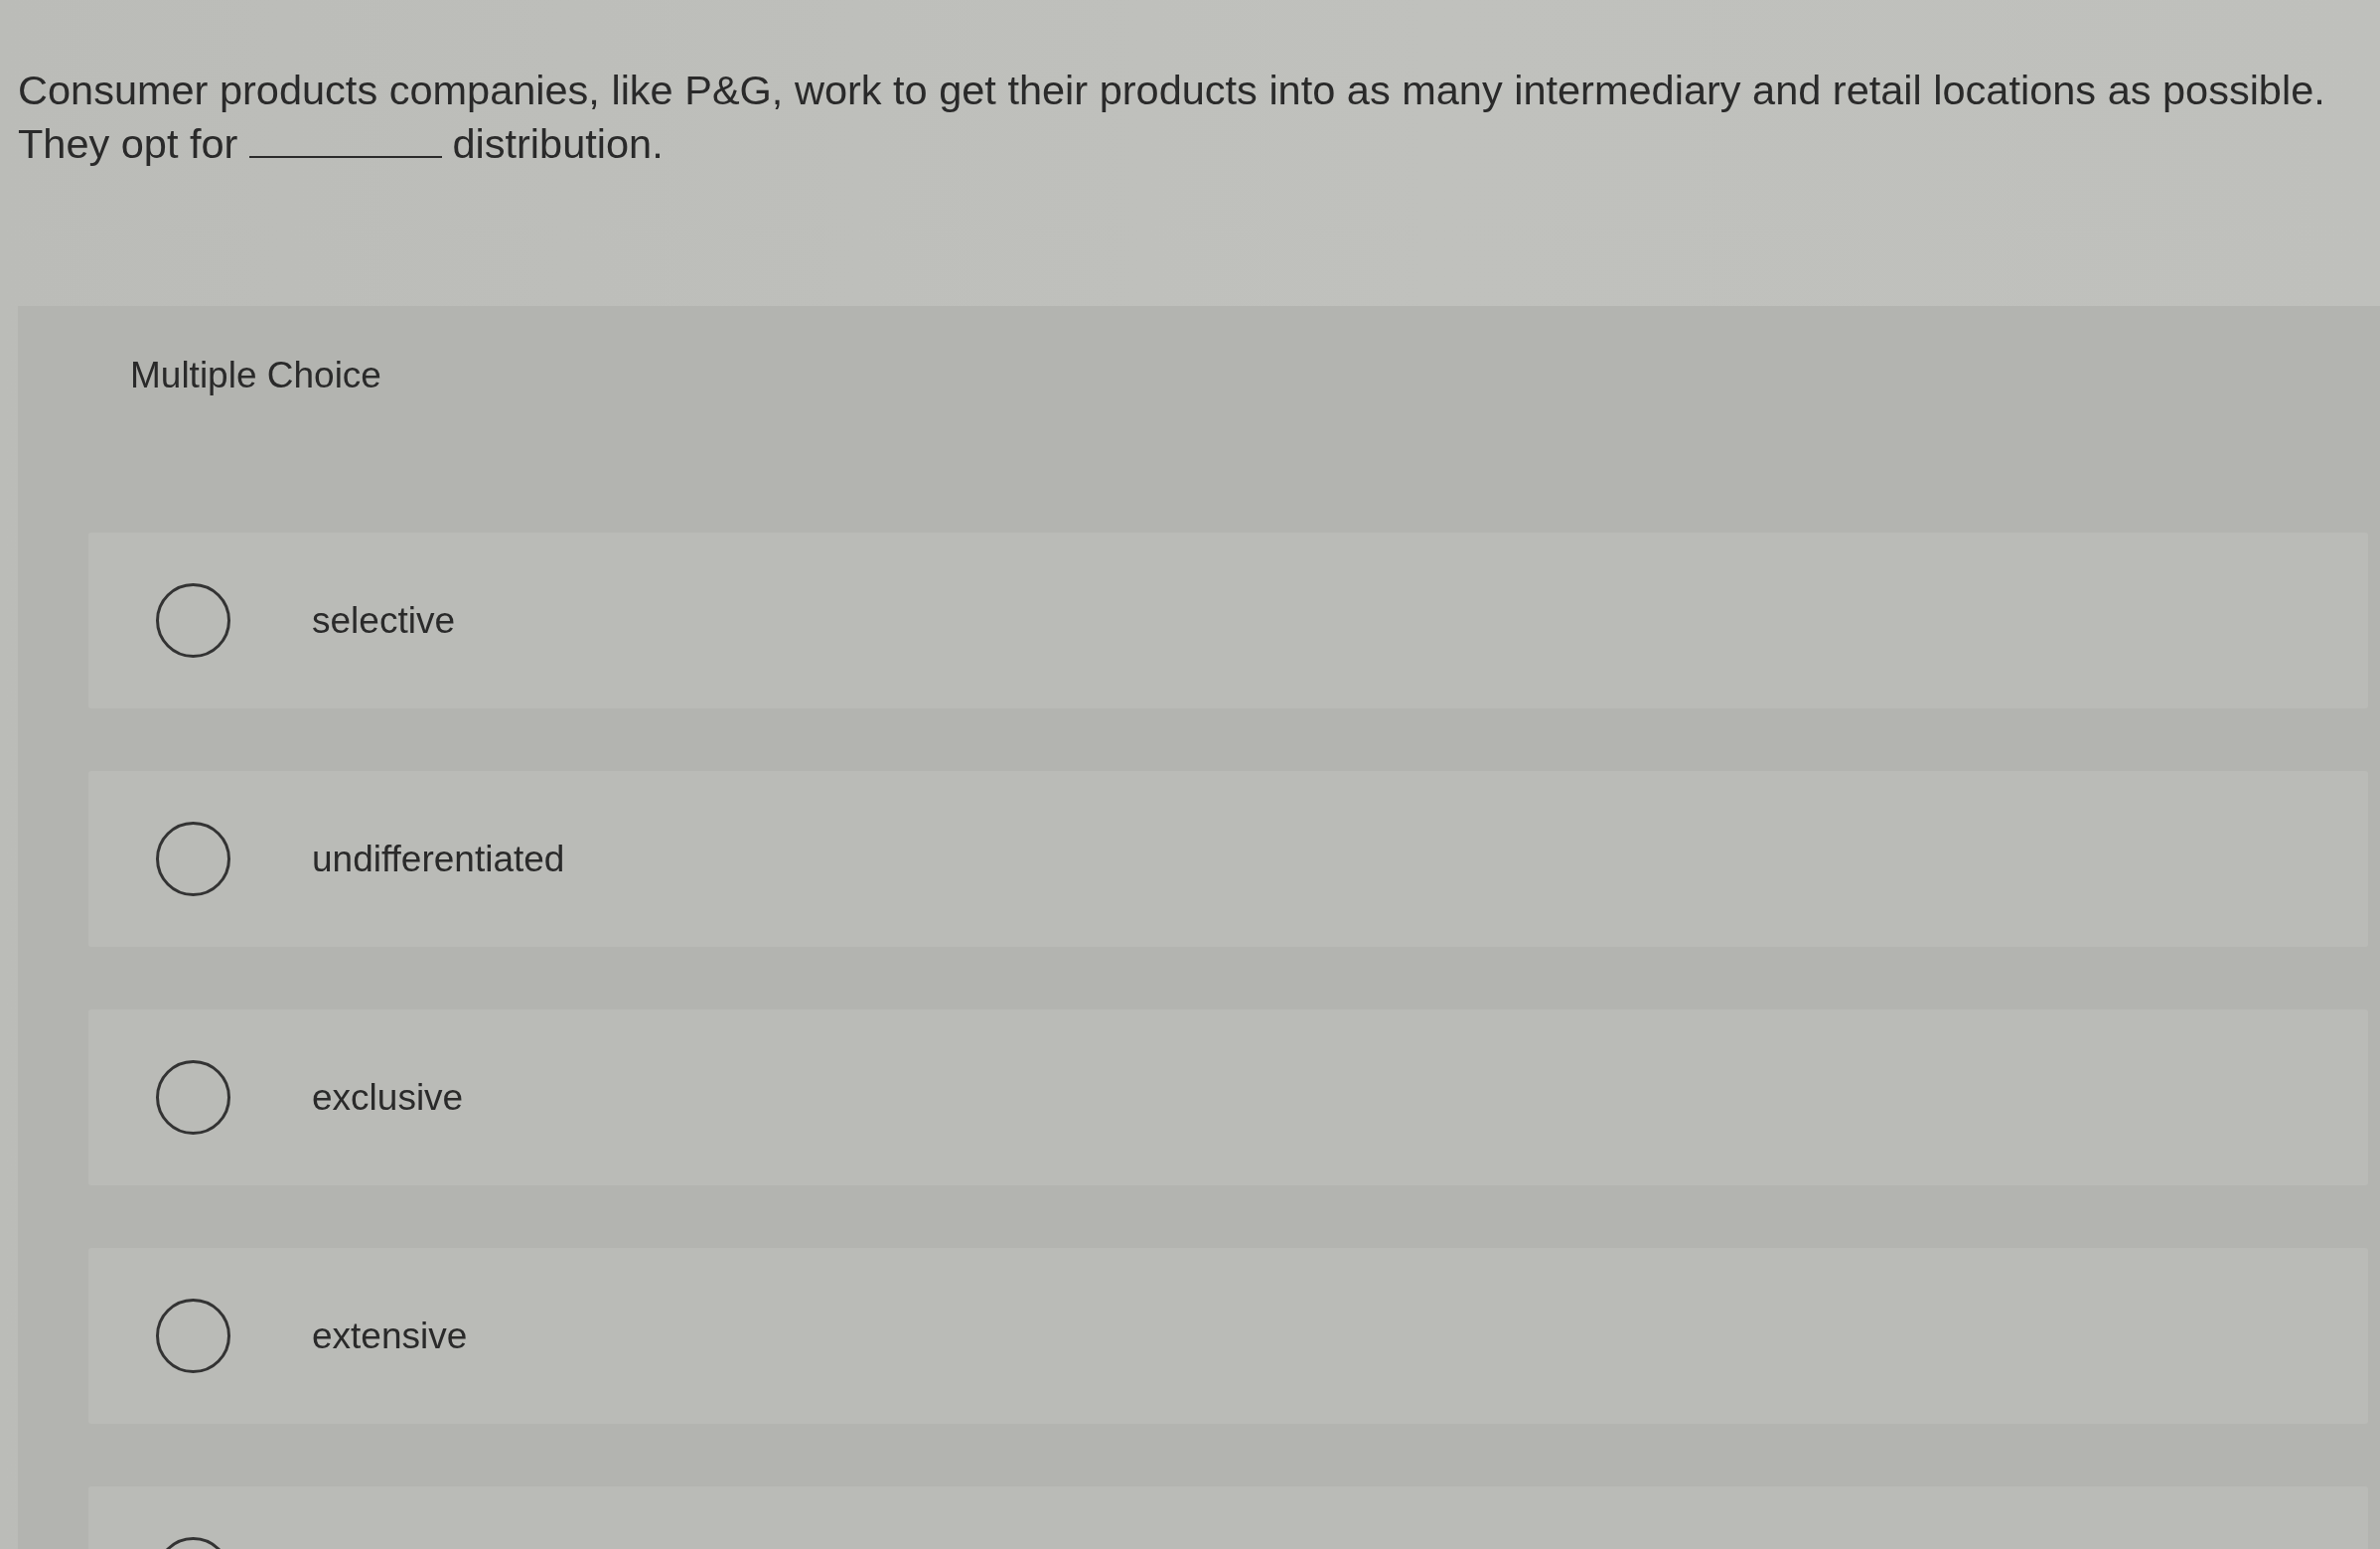  I want to click on answer-option: exclusive, so click(1228, 1097).